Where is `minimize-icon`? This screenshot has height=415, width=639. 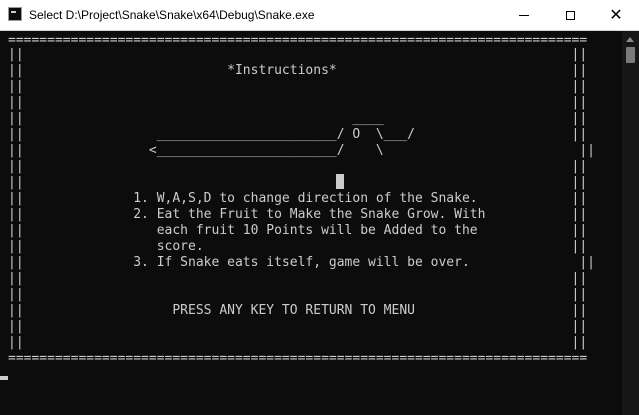 minimize-icon is located at coordinates (524, 15).